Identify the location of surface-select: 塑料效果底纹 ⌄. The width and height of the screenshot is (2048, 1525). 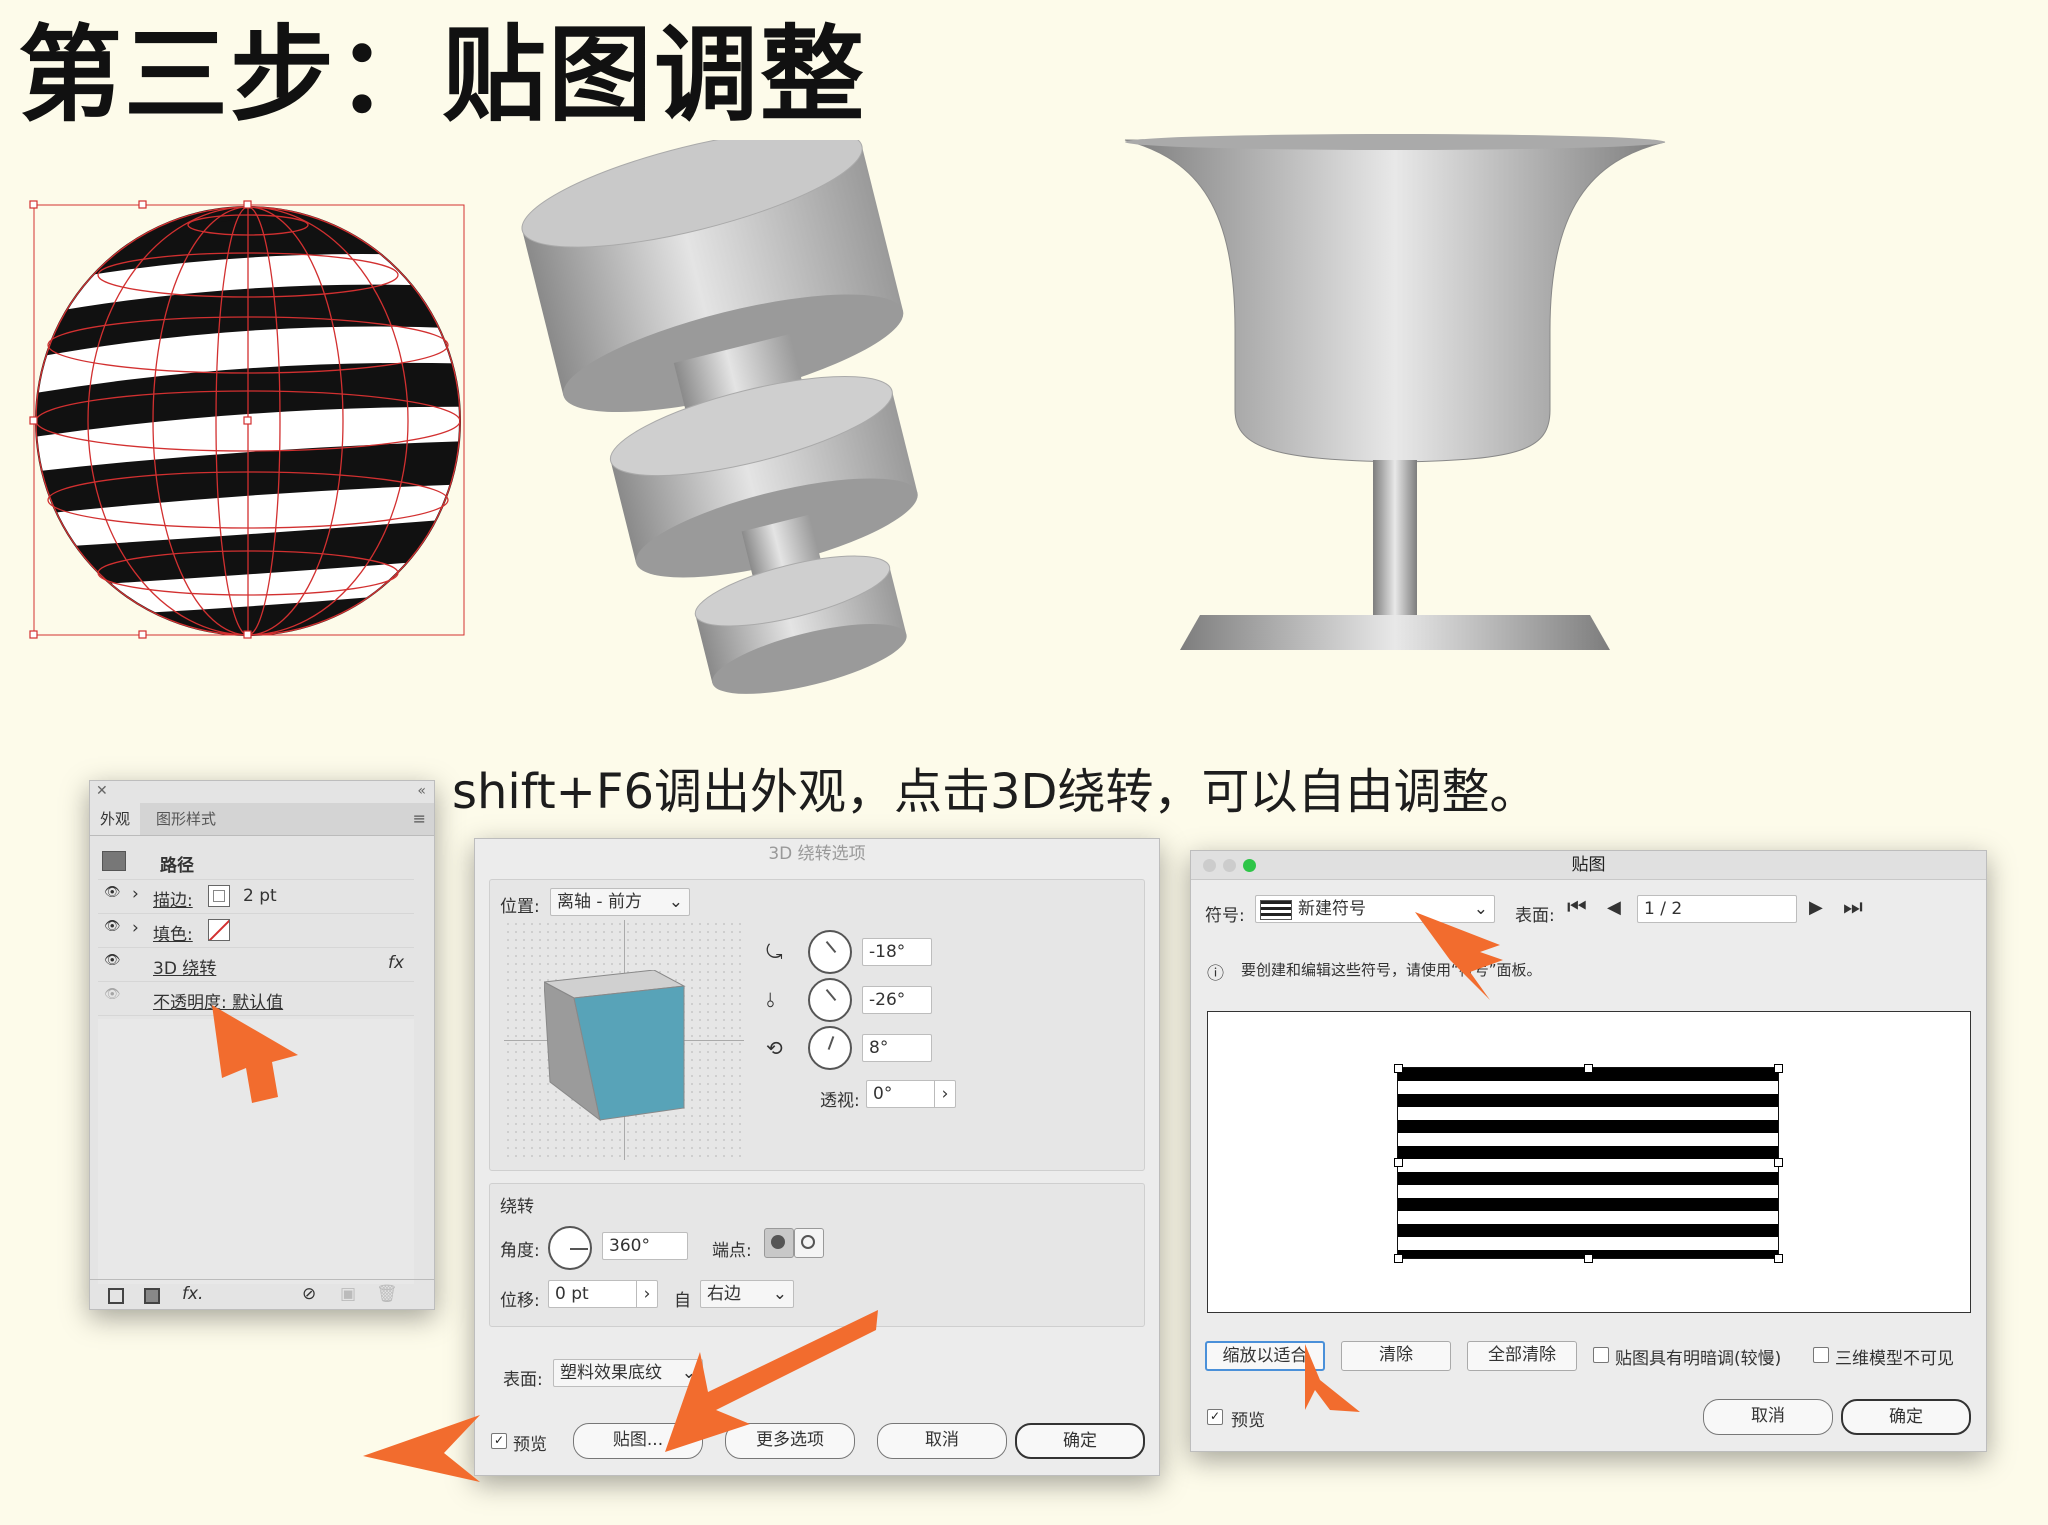
(628, 1373).